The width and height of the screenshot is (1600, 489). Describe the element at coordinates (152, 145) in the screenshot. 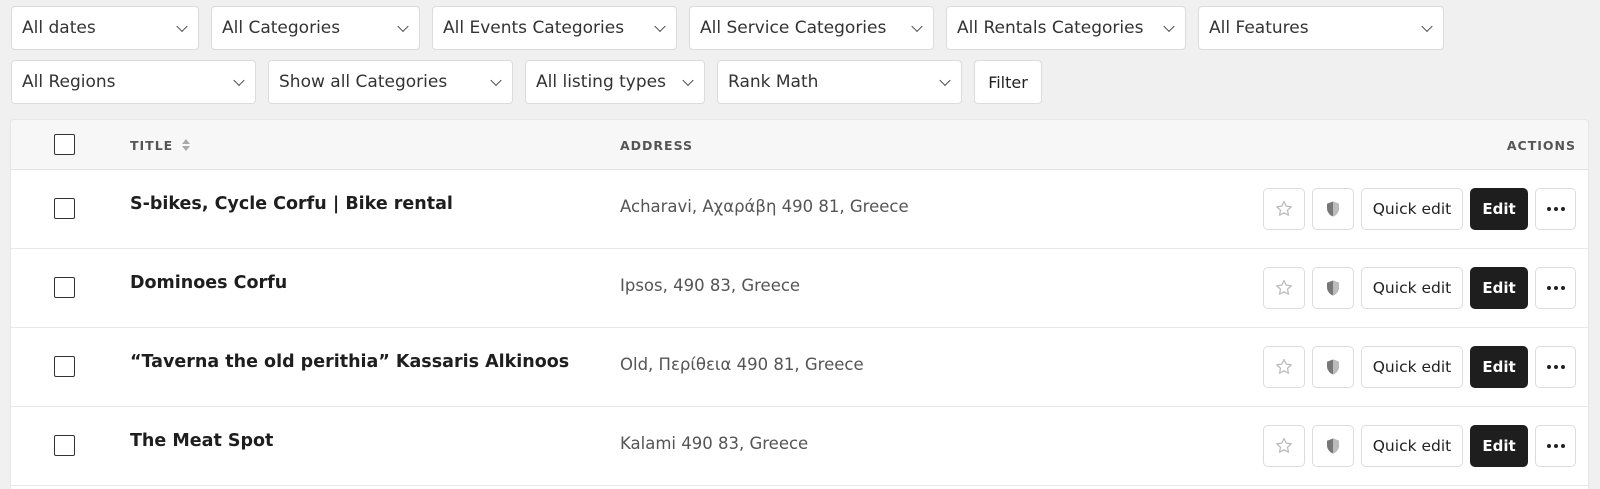

I see `title-header-label: TITLE` at that location.